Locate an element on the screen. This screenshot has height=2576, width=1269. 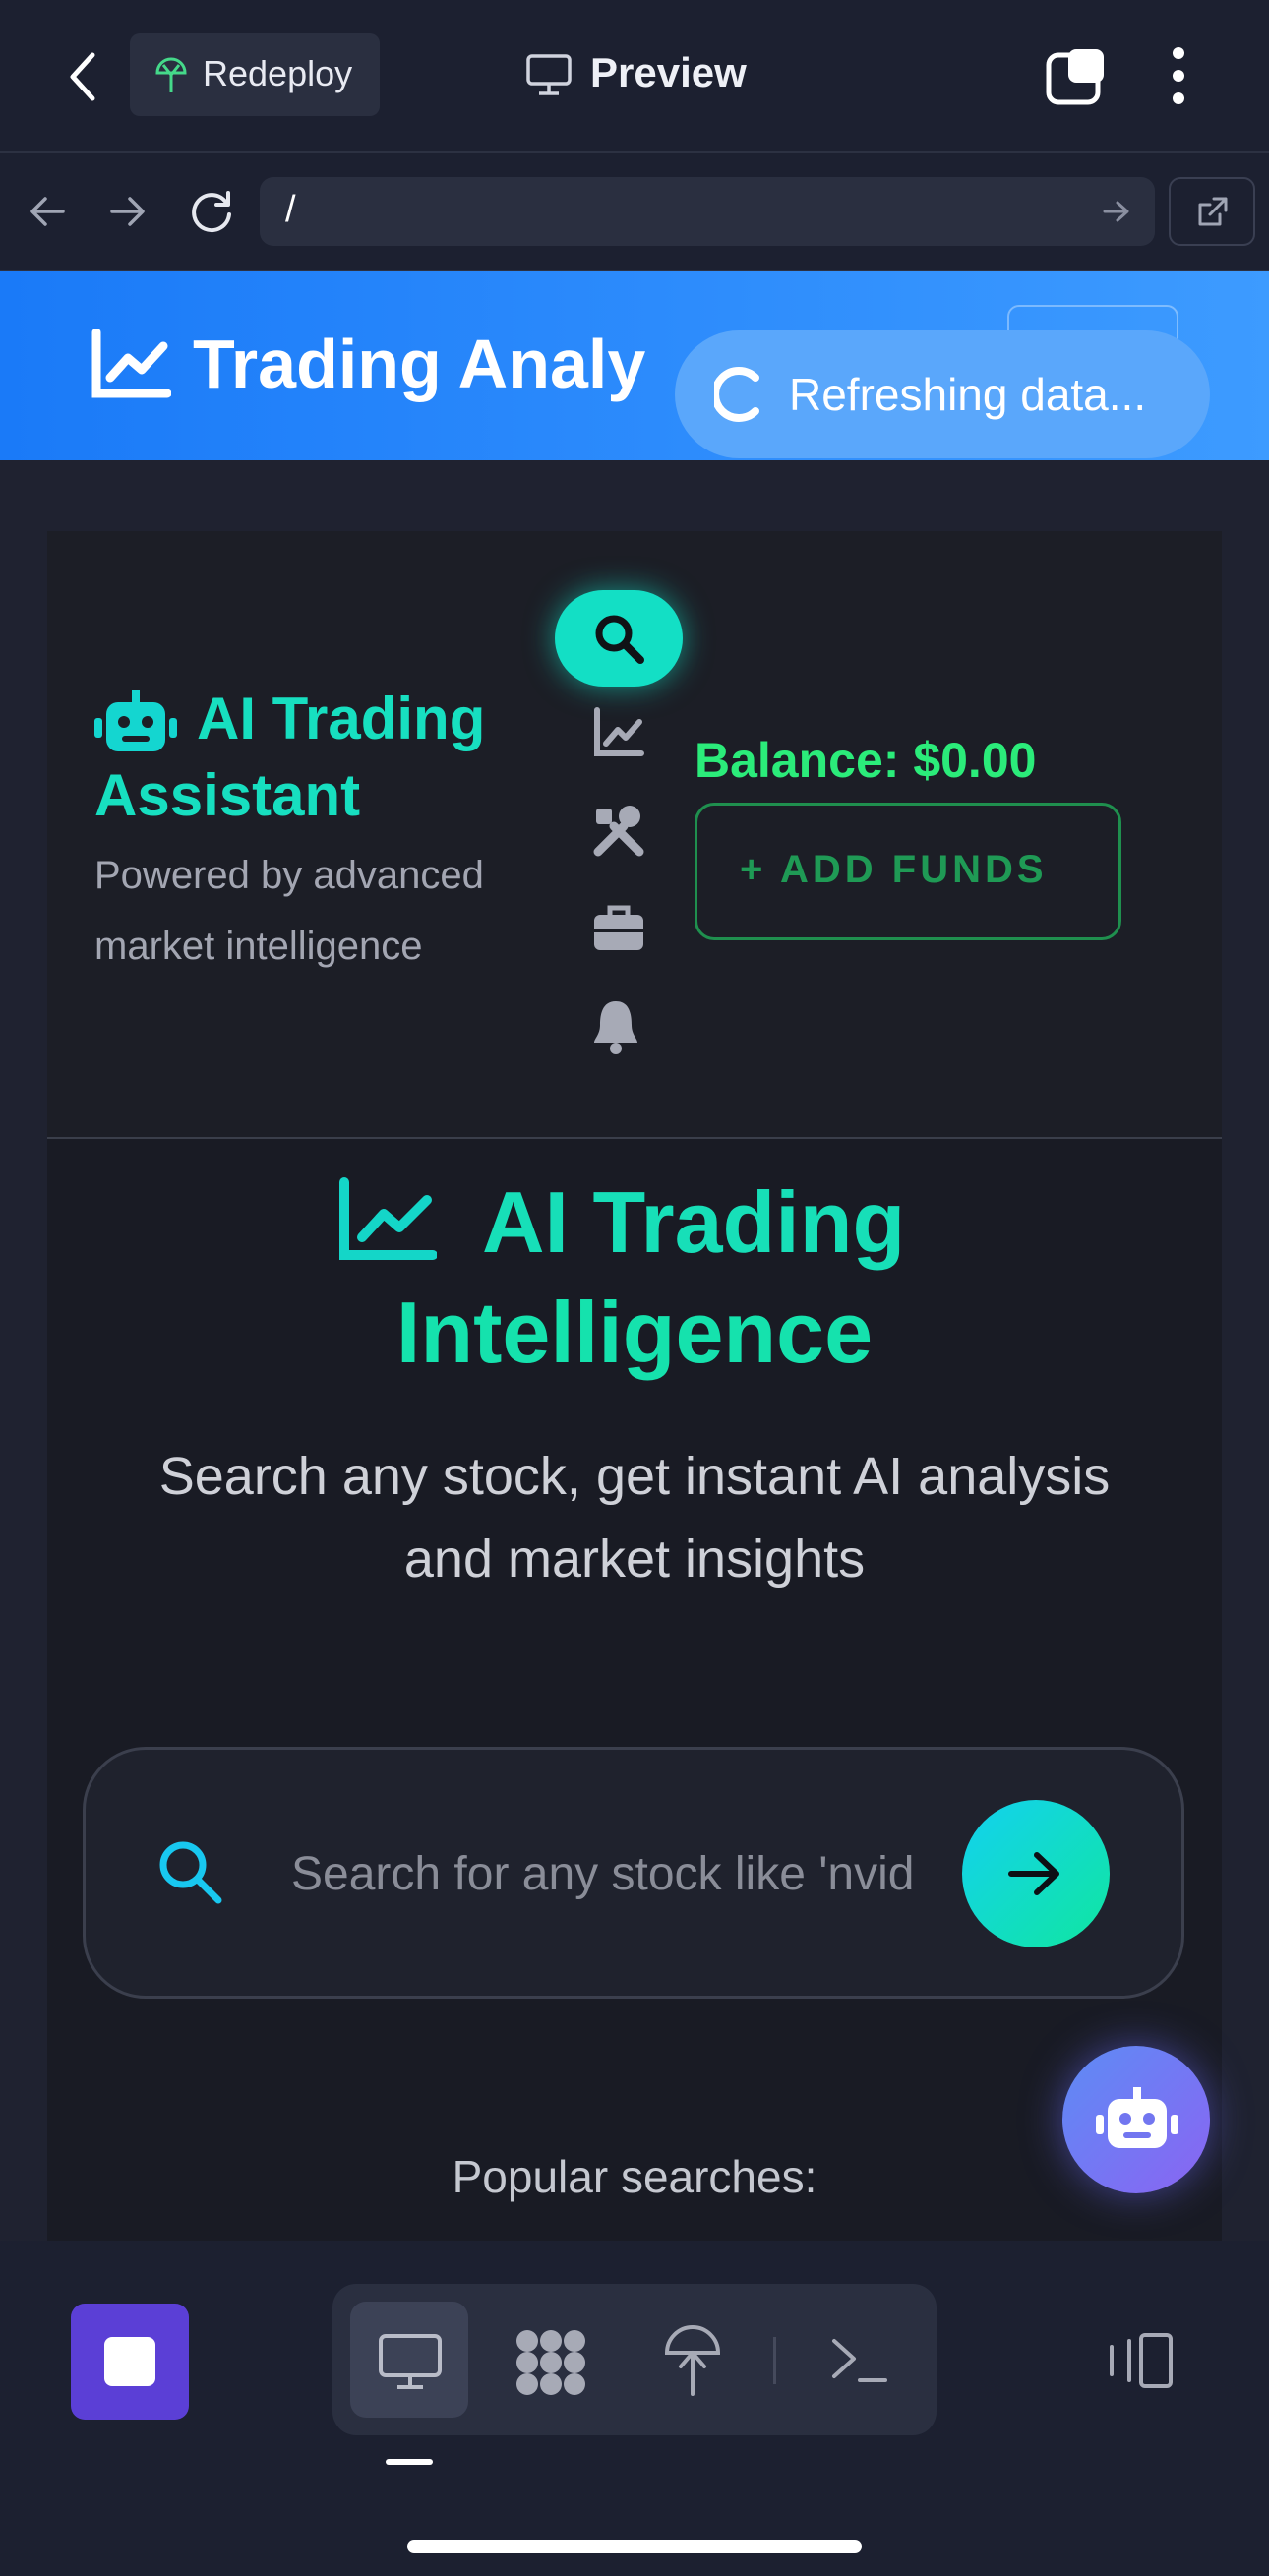
search-field-icon is located at coordinates (190, 1872).